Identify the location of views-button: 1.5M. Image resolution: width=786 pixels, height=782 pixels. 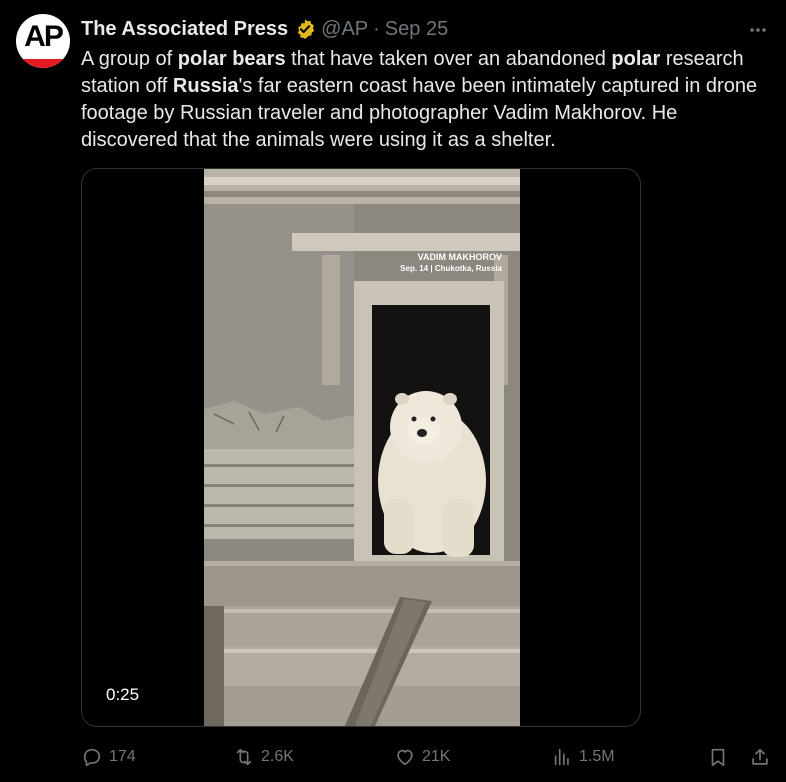
(583, 757).